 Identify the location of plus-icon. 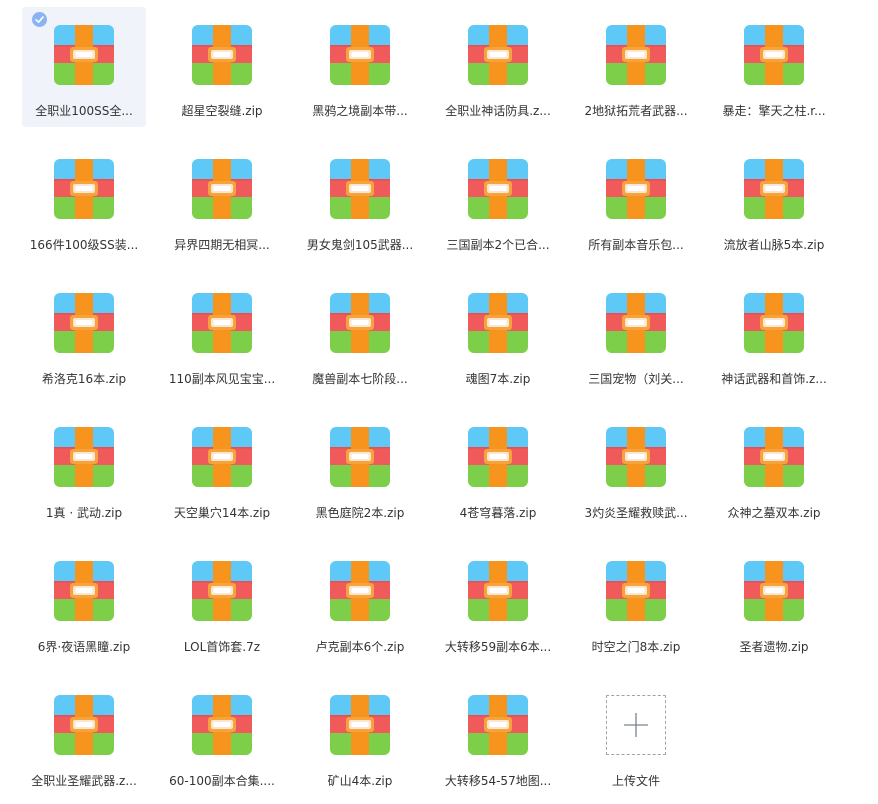
(636, 725).